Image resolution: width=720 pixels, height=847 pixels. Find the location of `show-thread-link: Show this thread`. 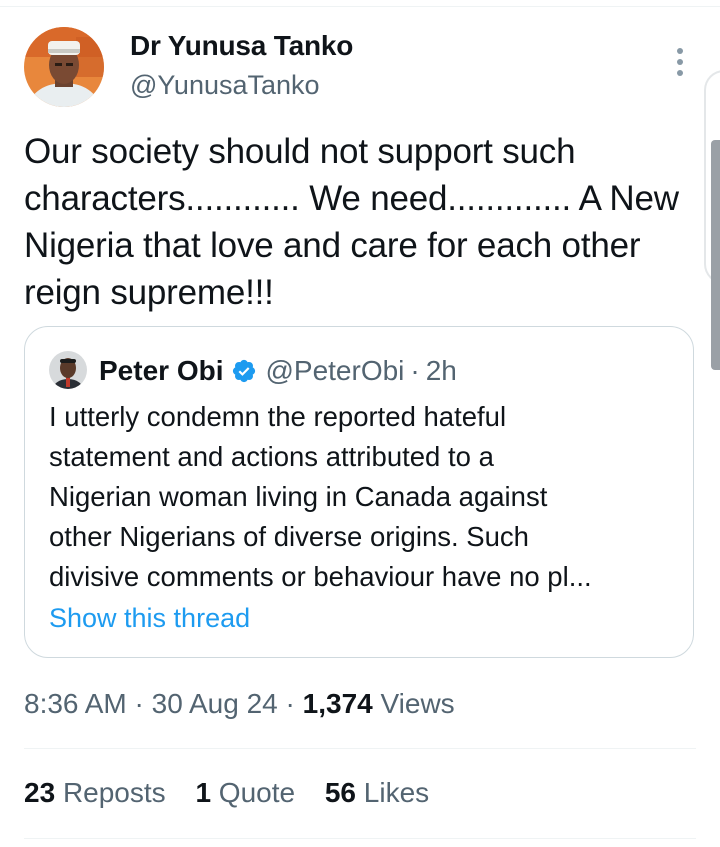

show-thread-link: Show this thread is located at coordinates (149, 618).